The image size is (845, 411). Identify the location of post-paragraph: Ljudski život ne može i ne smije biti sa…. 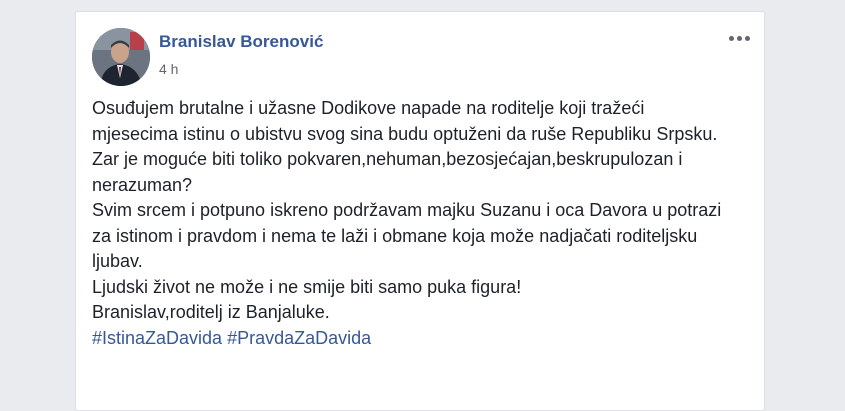
(307, 286).